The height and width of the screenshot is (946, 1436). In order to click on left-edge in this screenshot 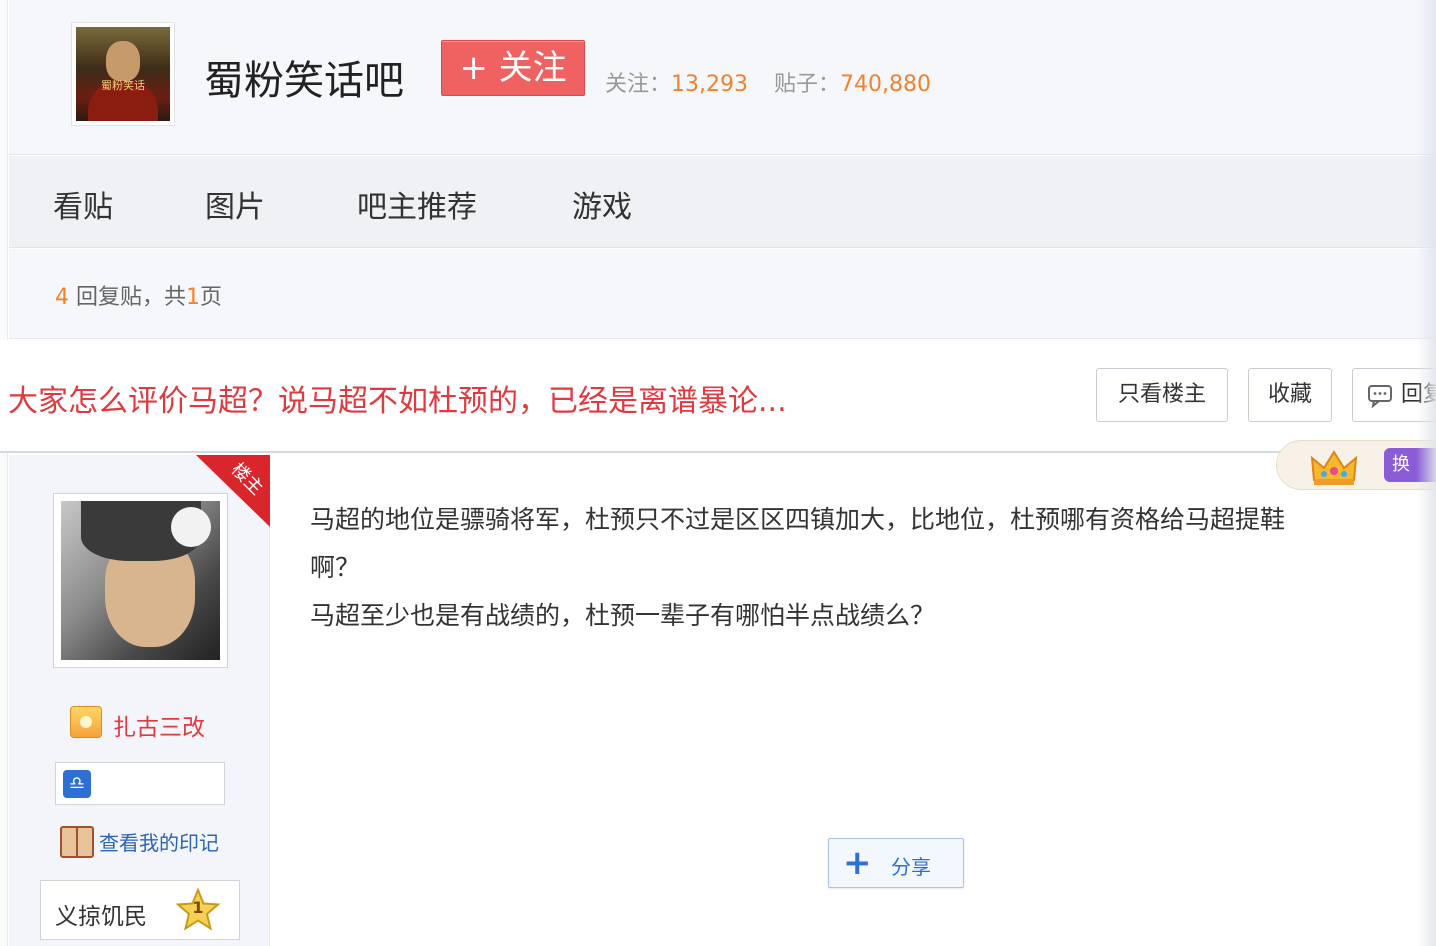, I will do `click(4, 473)`.